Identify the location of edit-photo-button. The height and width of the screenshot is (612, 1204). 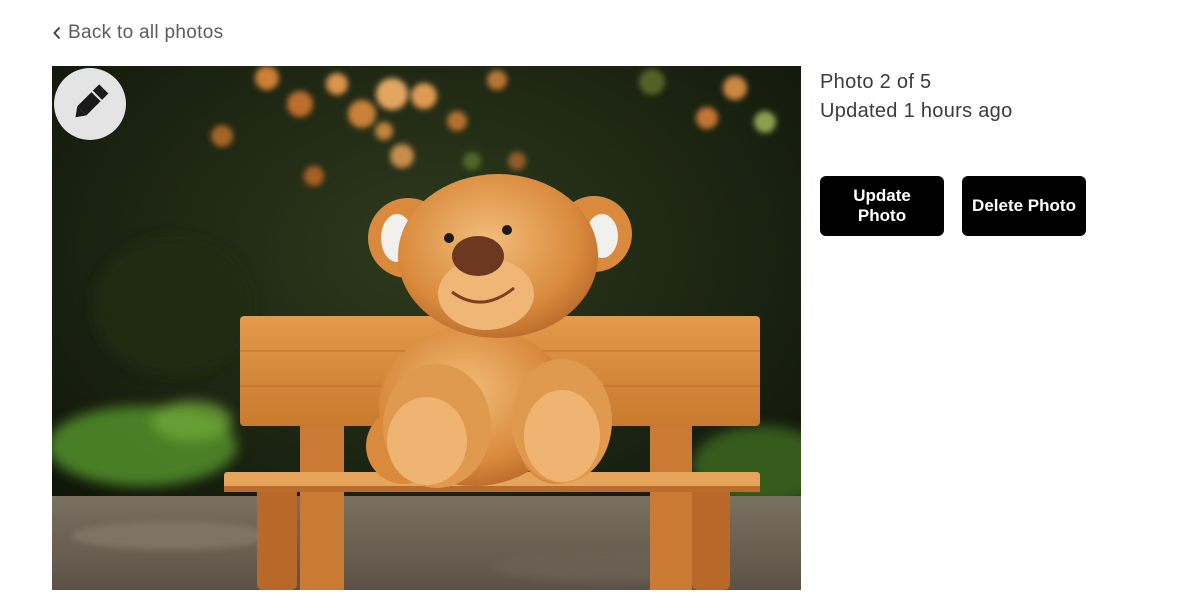
(90, 104).